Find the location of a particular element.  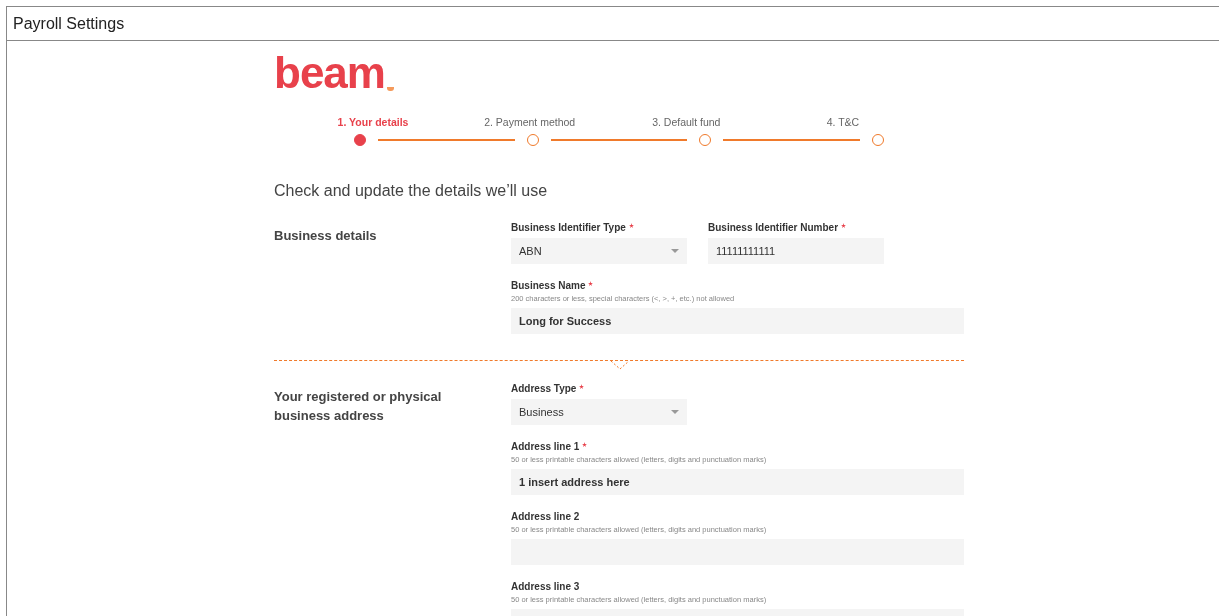

field-label: Business Identifier Number is located at coordinates (773, 227).